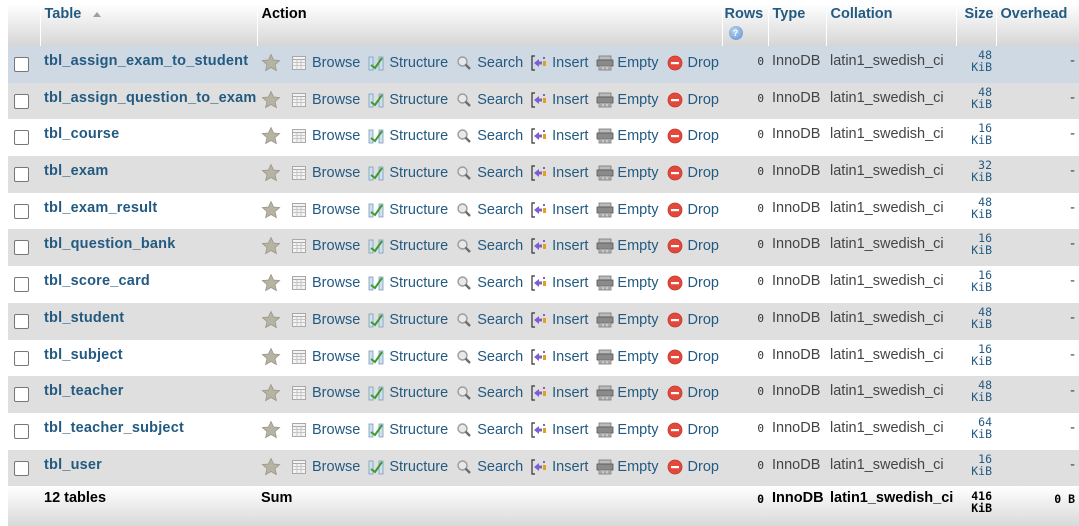 The height and width of the screenshot is (526, 1079). Describe the element at coordinates (744, 14) in the screenshot. I see `header-rows-label: Rows` at that location.